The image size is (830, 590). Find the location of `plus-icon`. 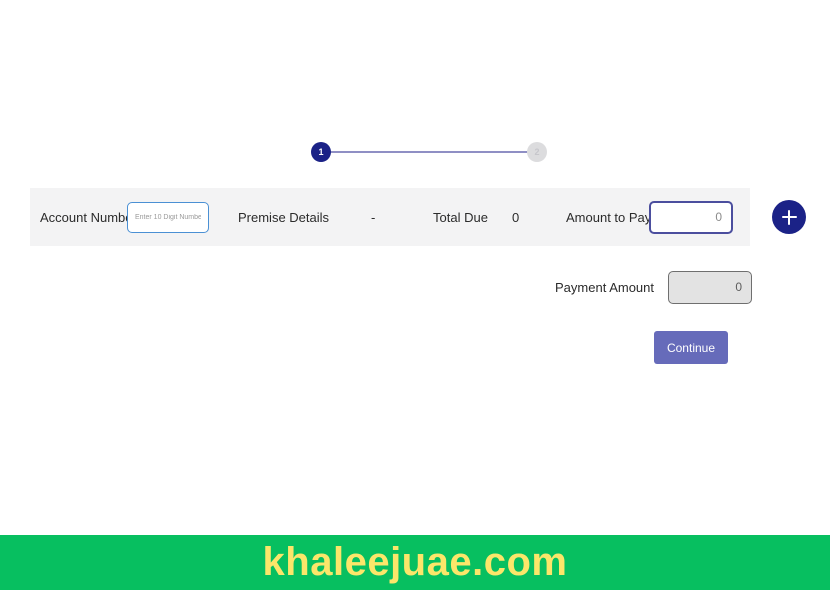

plus-icon is located at coordinates (789, 217).